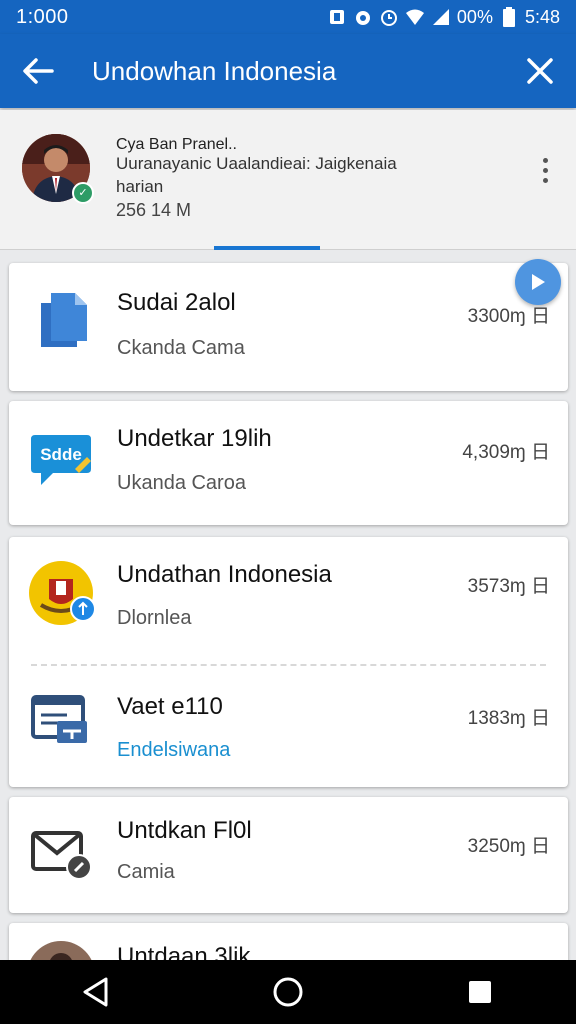 This screenshot has height=1024, width=576. Describe the element at coordinates (441, 17) in the screenshot. I see `signal-icon` at that location.